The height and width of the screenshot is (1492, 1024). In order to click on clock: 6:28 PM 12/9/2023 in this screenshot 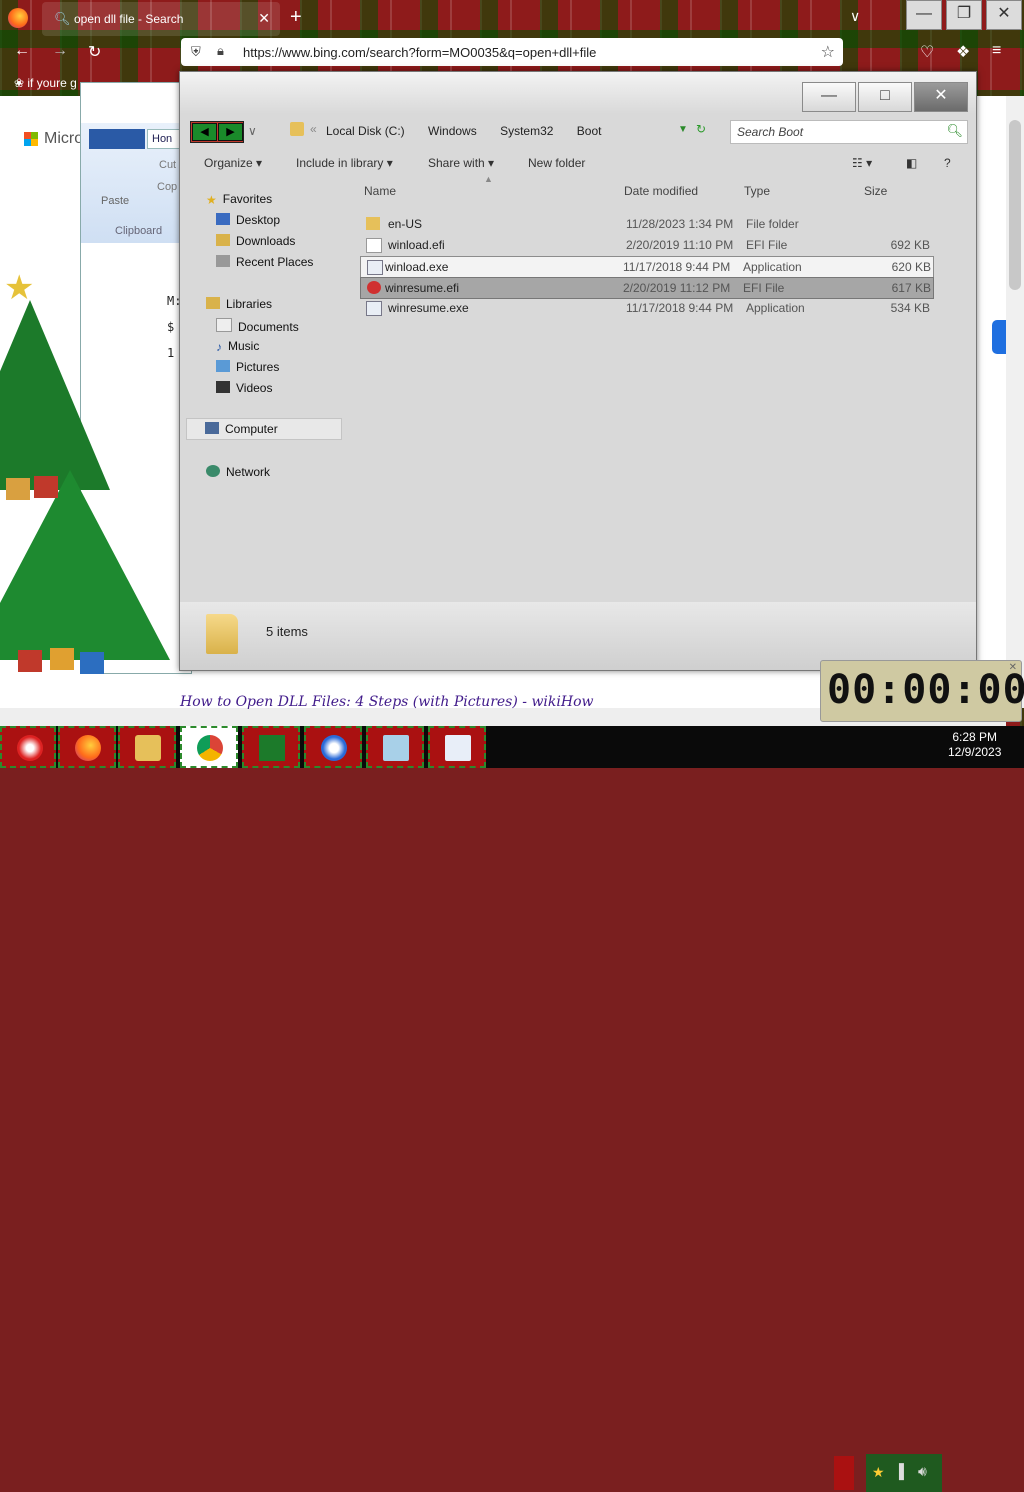, I will do `click(974, 745)`.